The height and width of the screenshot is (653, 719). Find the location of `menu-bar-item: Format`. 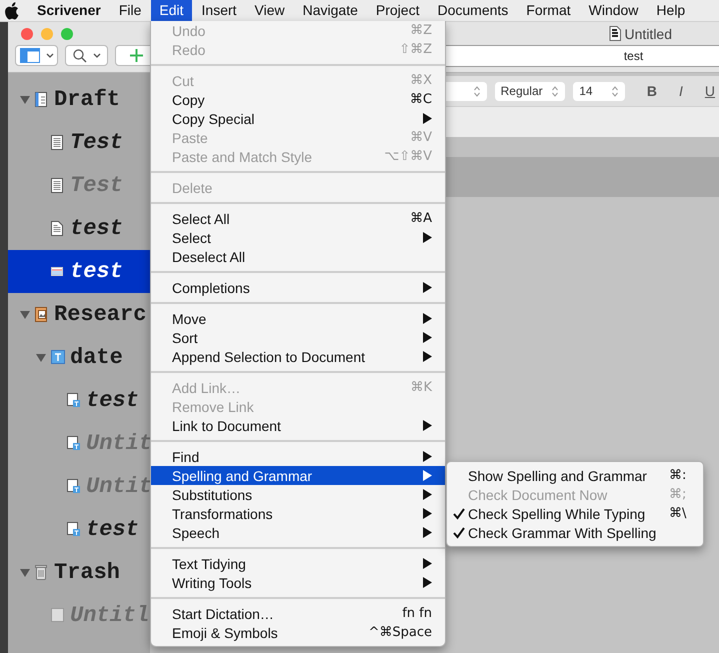

menu-bar-item: Format is located at coordinates (548, 11).